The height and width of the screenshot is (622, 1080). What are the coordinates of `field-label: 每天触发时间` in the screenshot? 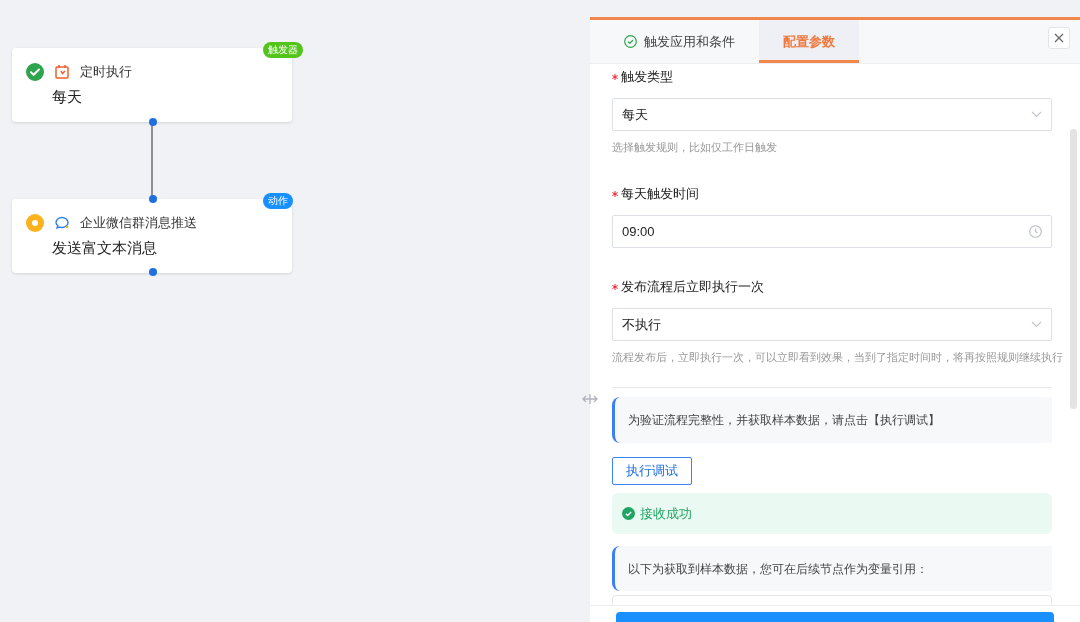 It's located at (660, 194).